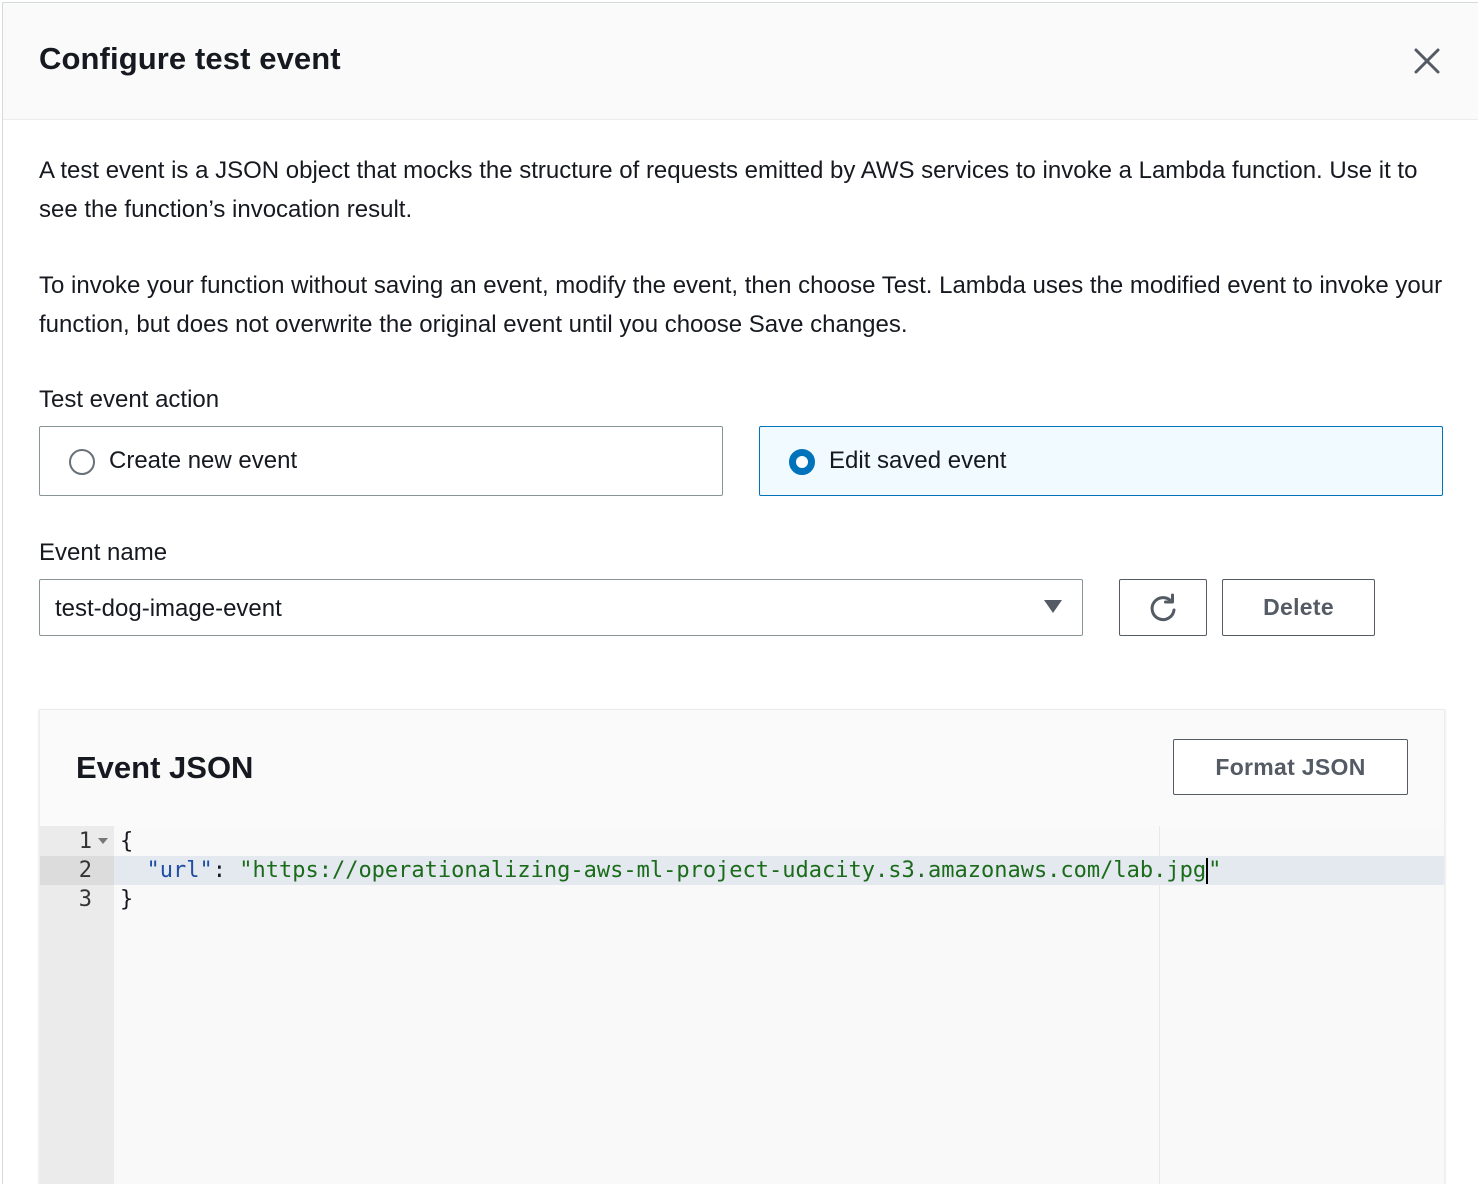 This screenshot has width=1478, height=1184. I want to click on code-string-end: ", so click(1215, 870).